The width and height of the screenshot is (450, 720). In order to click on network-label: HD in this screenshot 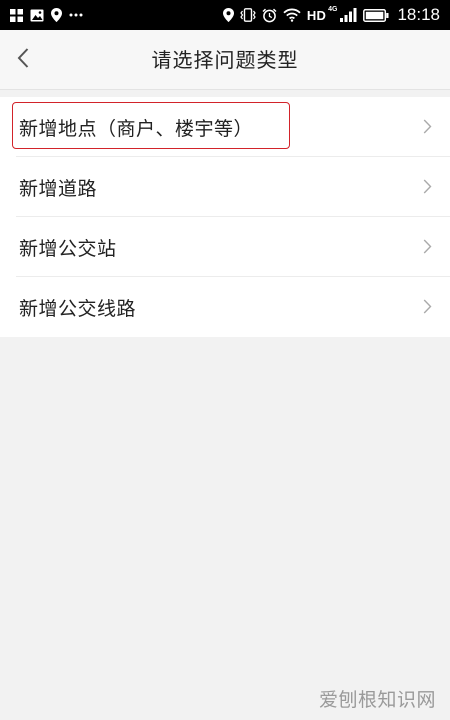, I will do `click(316, 15)`.